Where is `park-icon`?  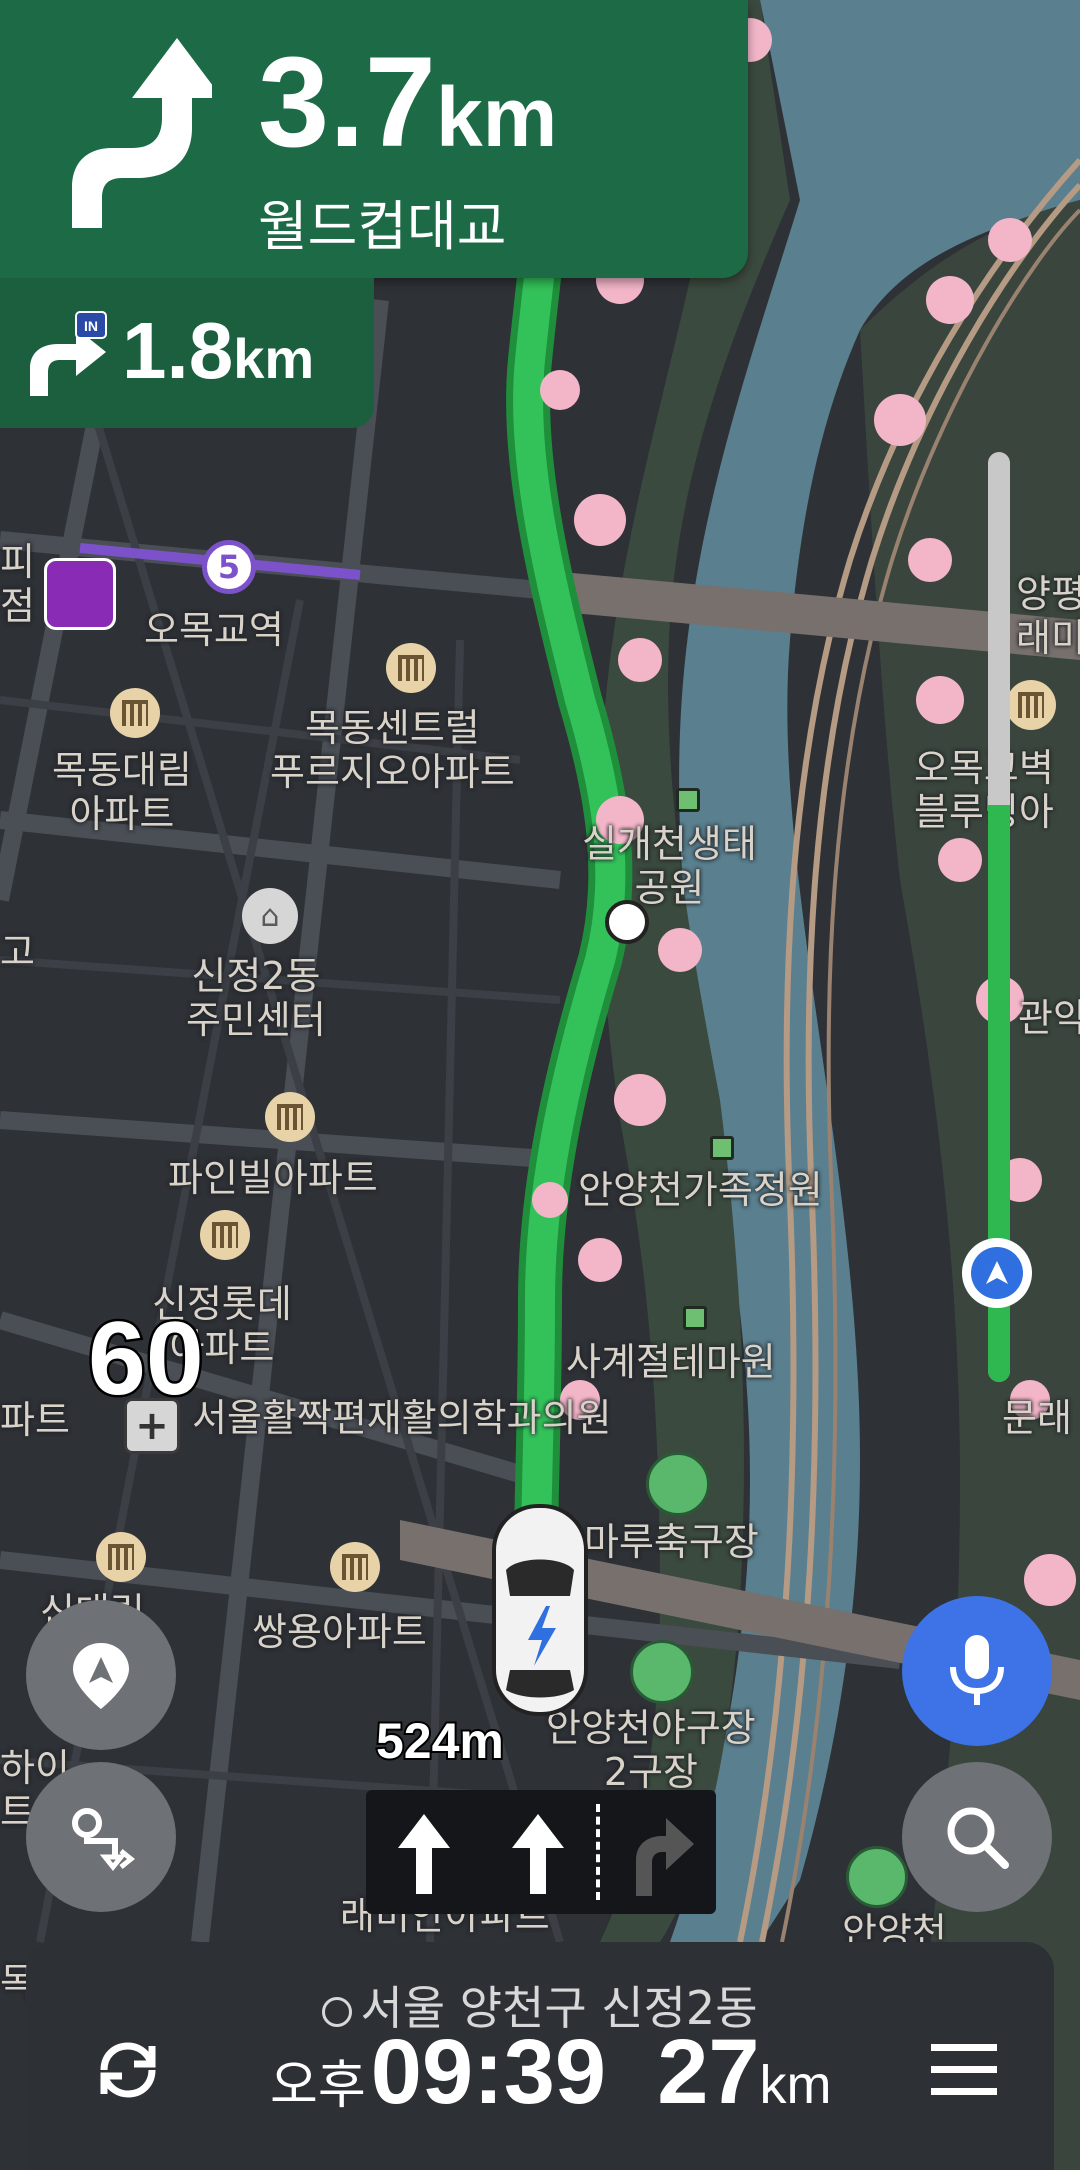 park-icon is located at coordinates (877, 1877).